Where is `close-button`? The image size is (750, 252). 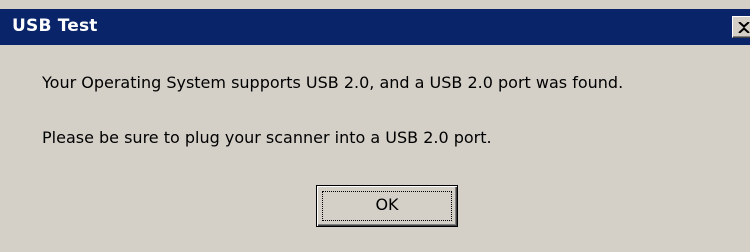 close-button is located at coordinates (741, 27).